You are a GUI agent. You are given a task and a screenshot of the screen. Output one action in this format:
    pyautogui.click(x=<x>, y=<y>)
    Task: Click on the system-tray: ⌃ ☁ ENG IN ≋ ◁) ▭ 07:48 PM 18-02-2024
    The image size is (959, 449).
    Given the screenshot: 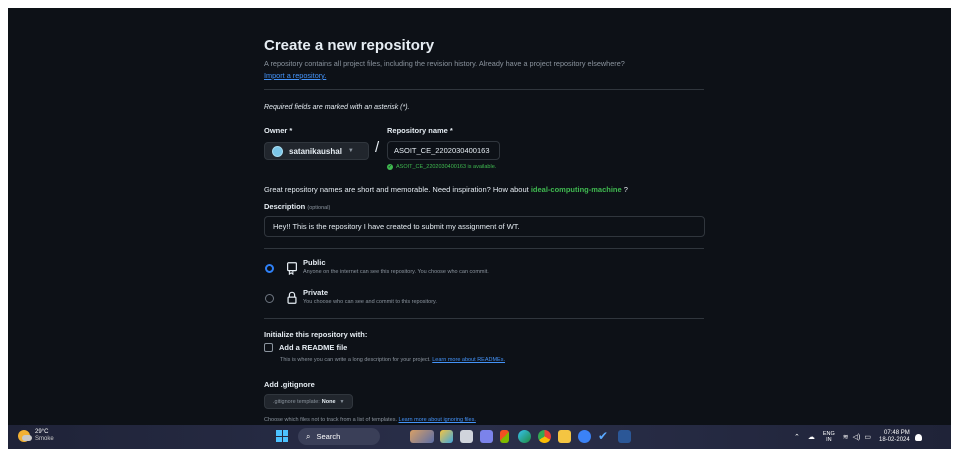 What is the action you would take?
    pyautogui.click(x=858, y=437)
    